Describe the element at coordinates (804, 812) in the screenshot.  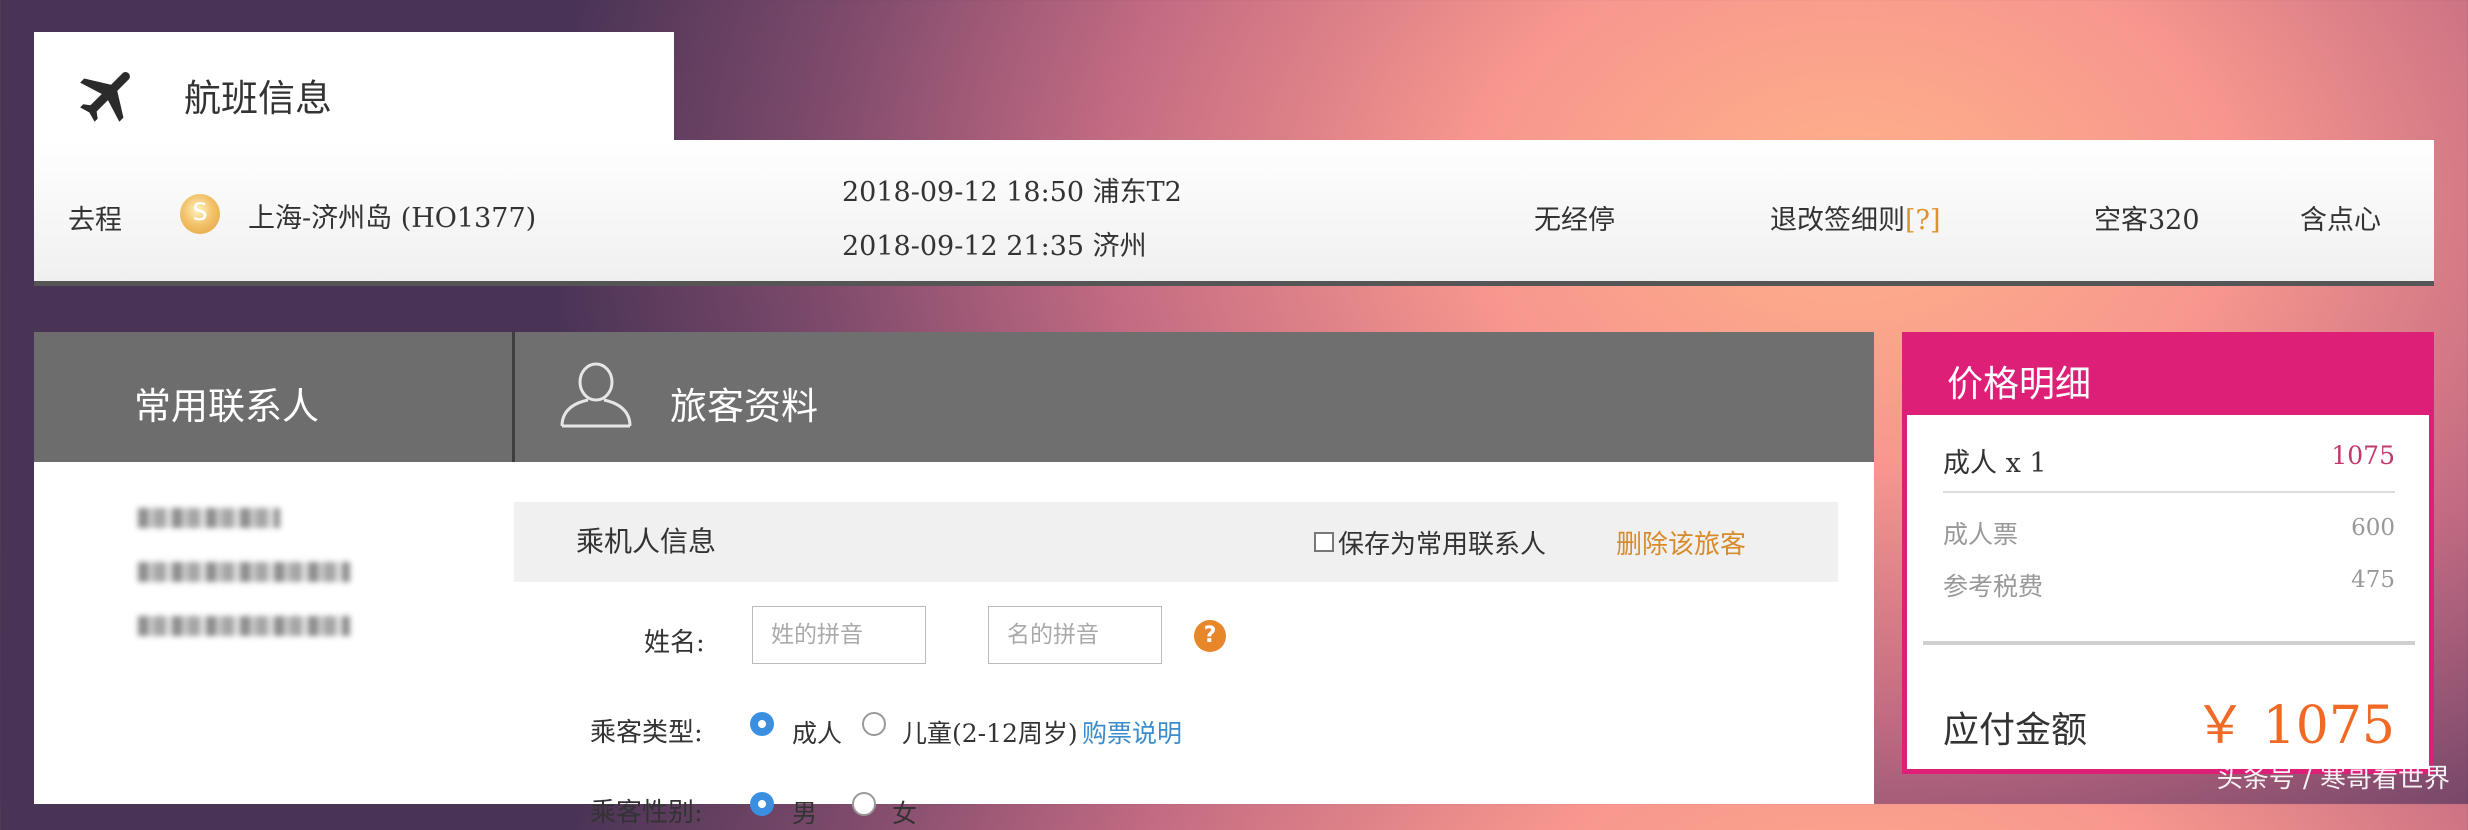
I see `male-radio-label: 男` at that location.